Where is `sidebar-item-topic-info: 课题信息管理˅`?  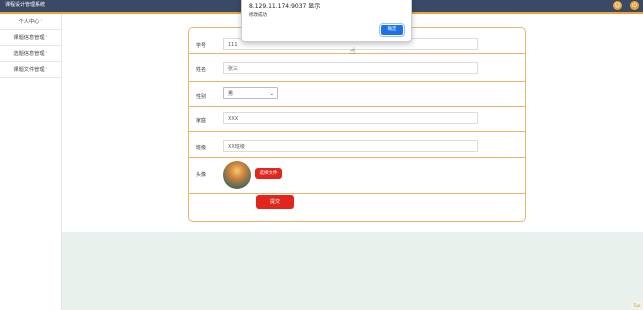
sidebar-item-topic-info: 课题信息管理˅ is located at coordinates (30, 38).